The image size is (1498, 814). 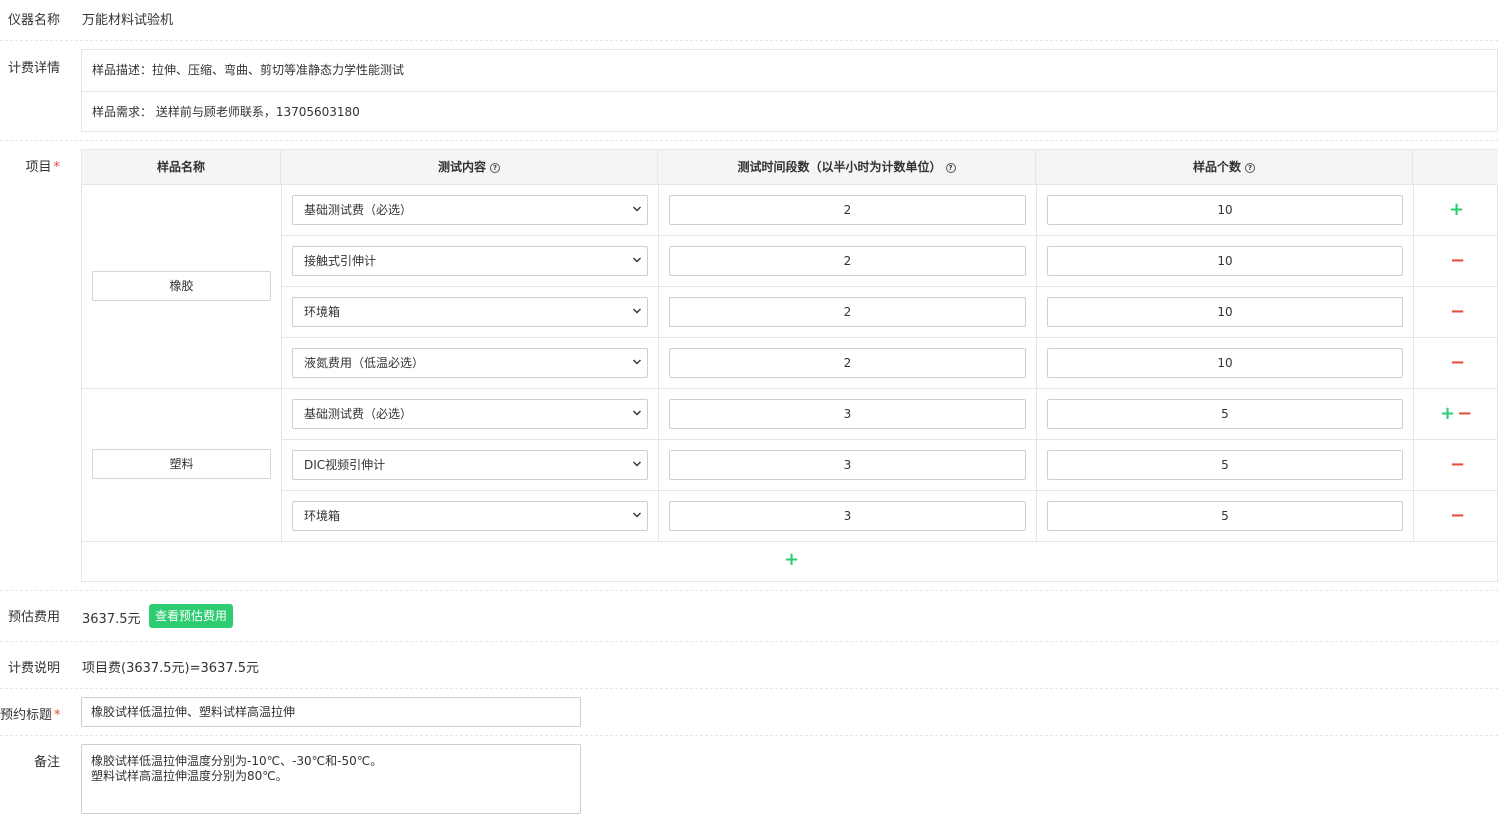 I want to click on instrument-label: 仪器名称, so click(x=33, y=20).